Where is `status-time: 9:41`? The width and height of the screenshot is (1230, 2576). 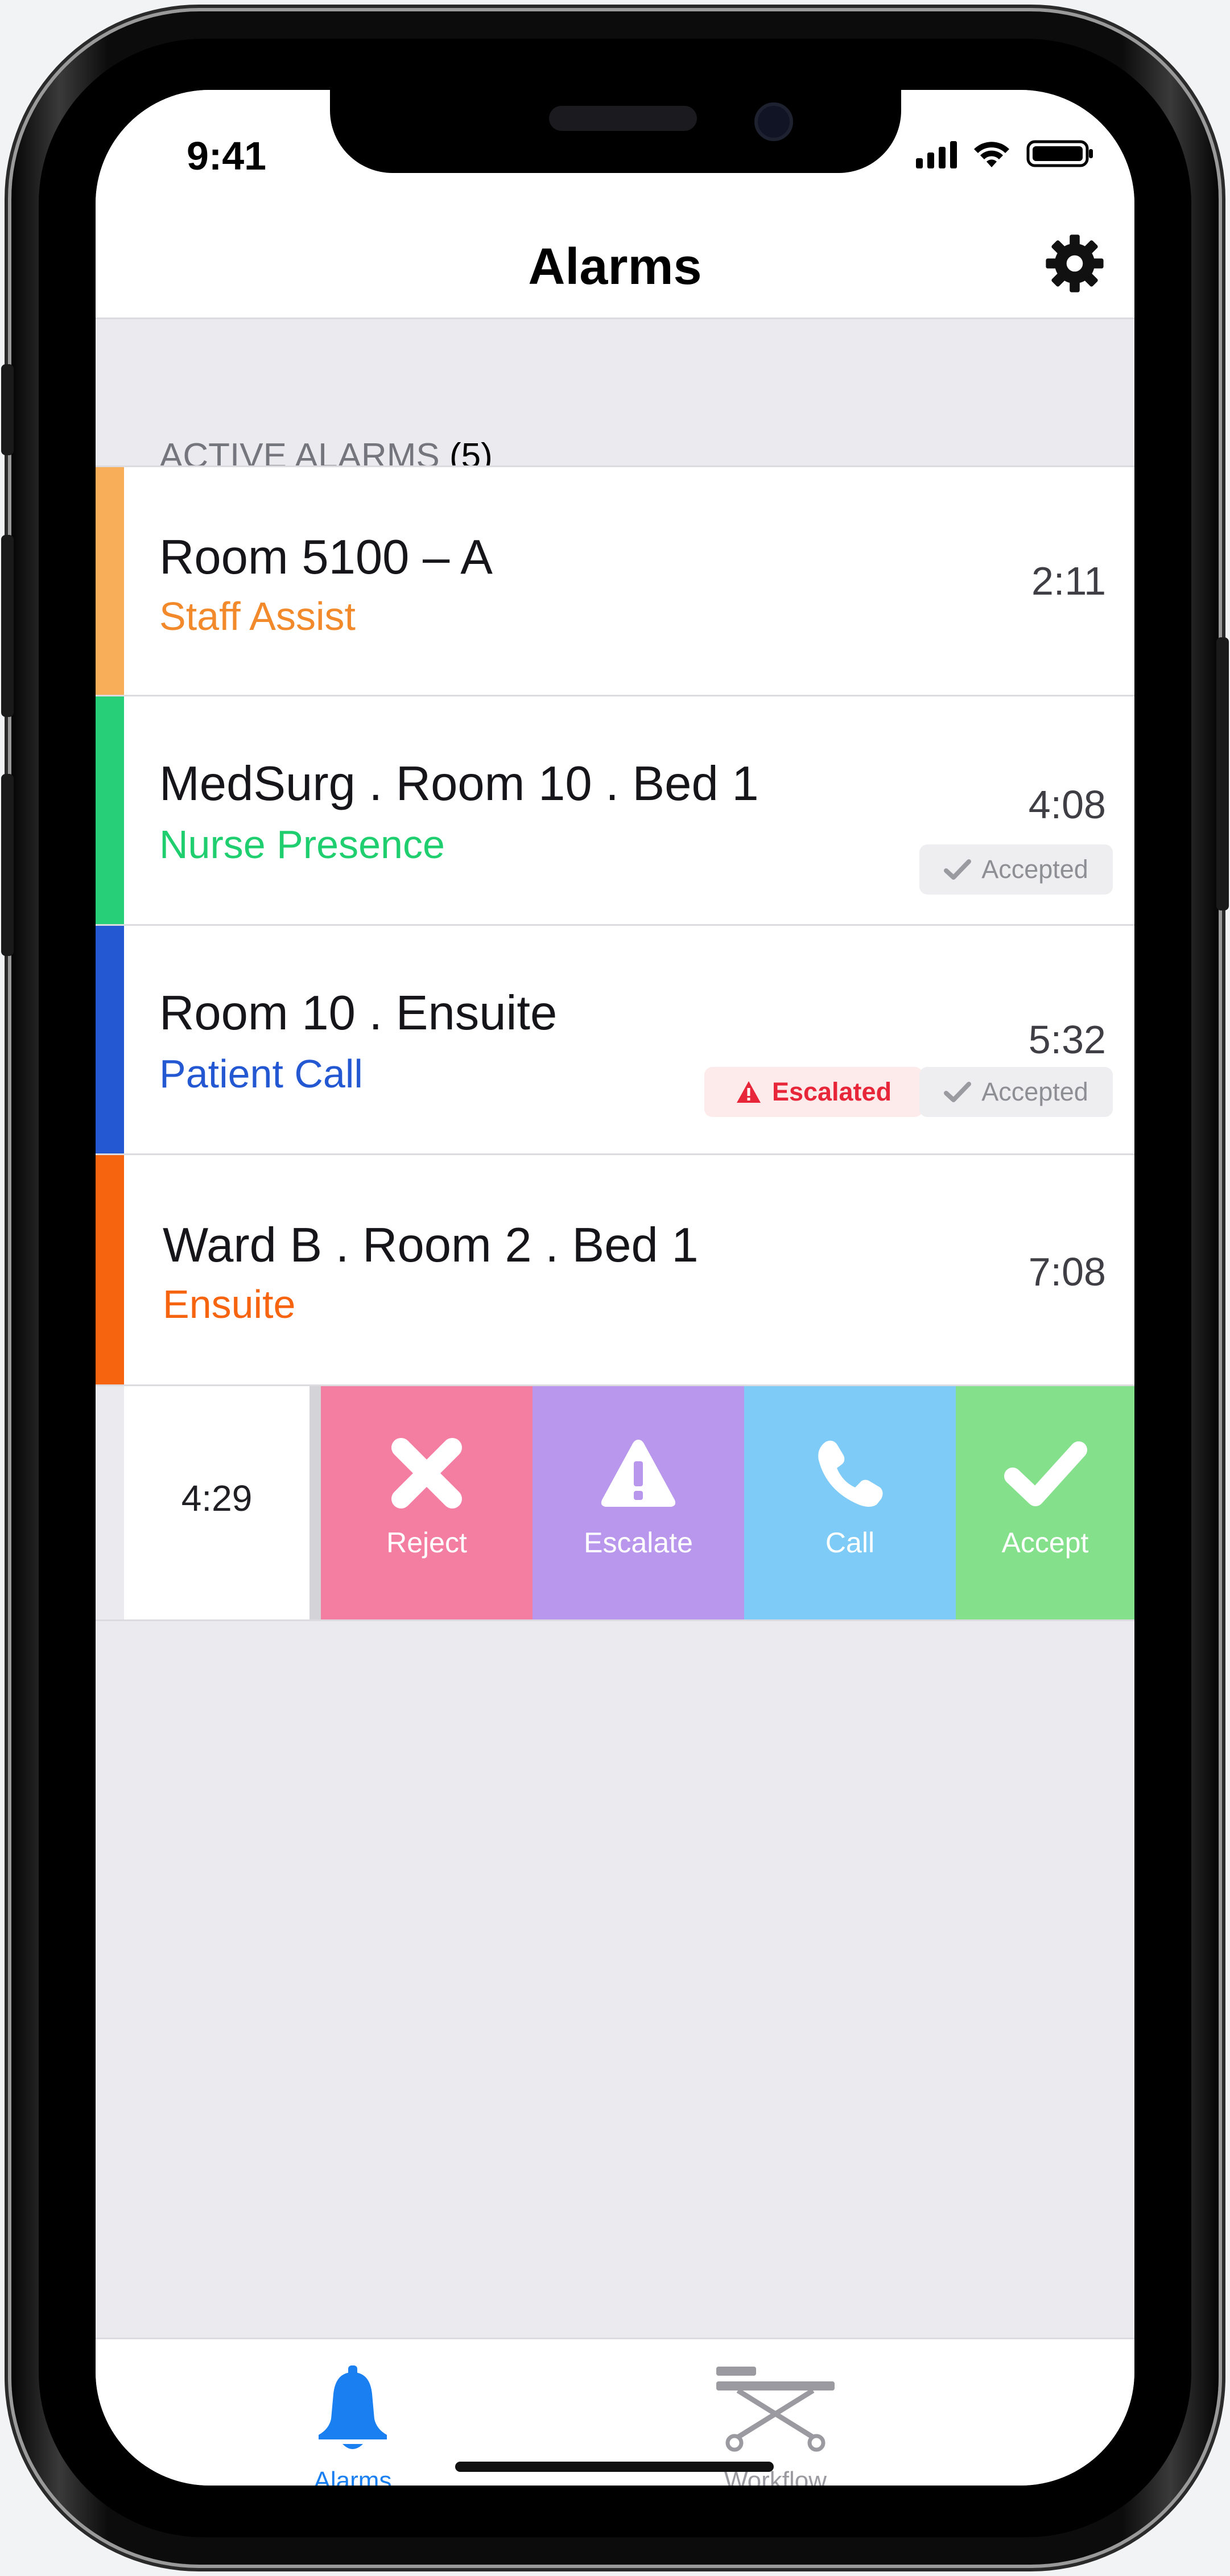 status-time: 9:41 is located at coordinates (227, 156).